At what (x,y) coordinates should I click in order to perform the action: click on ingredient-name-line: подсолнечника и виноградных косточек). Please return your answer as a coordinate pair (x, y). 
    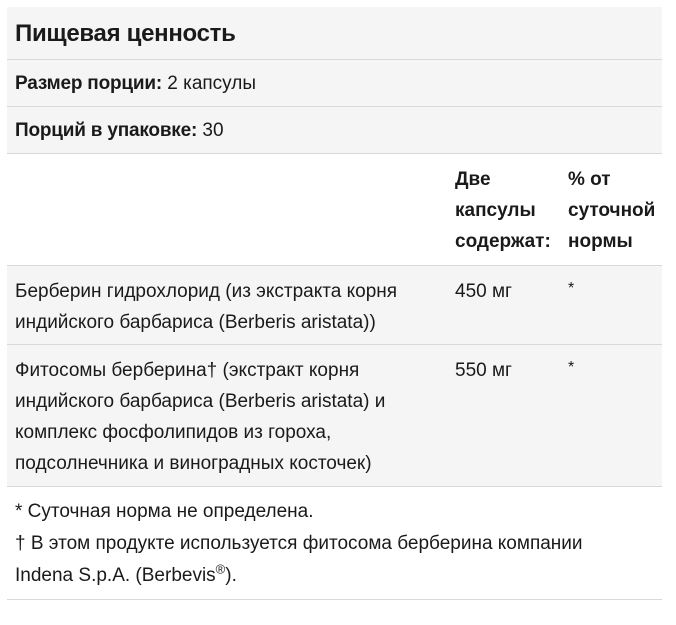
    Looking at the image, I should click on (193, 463).